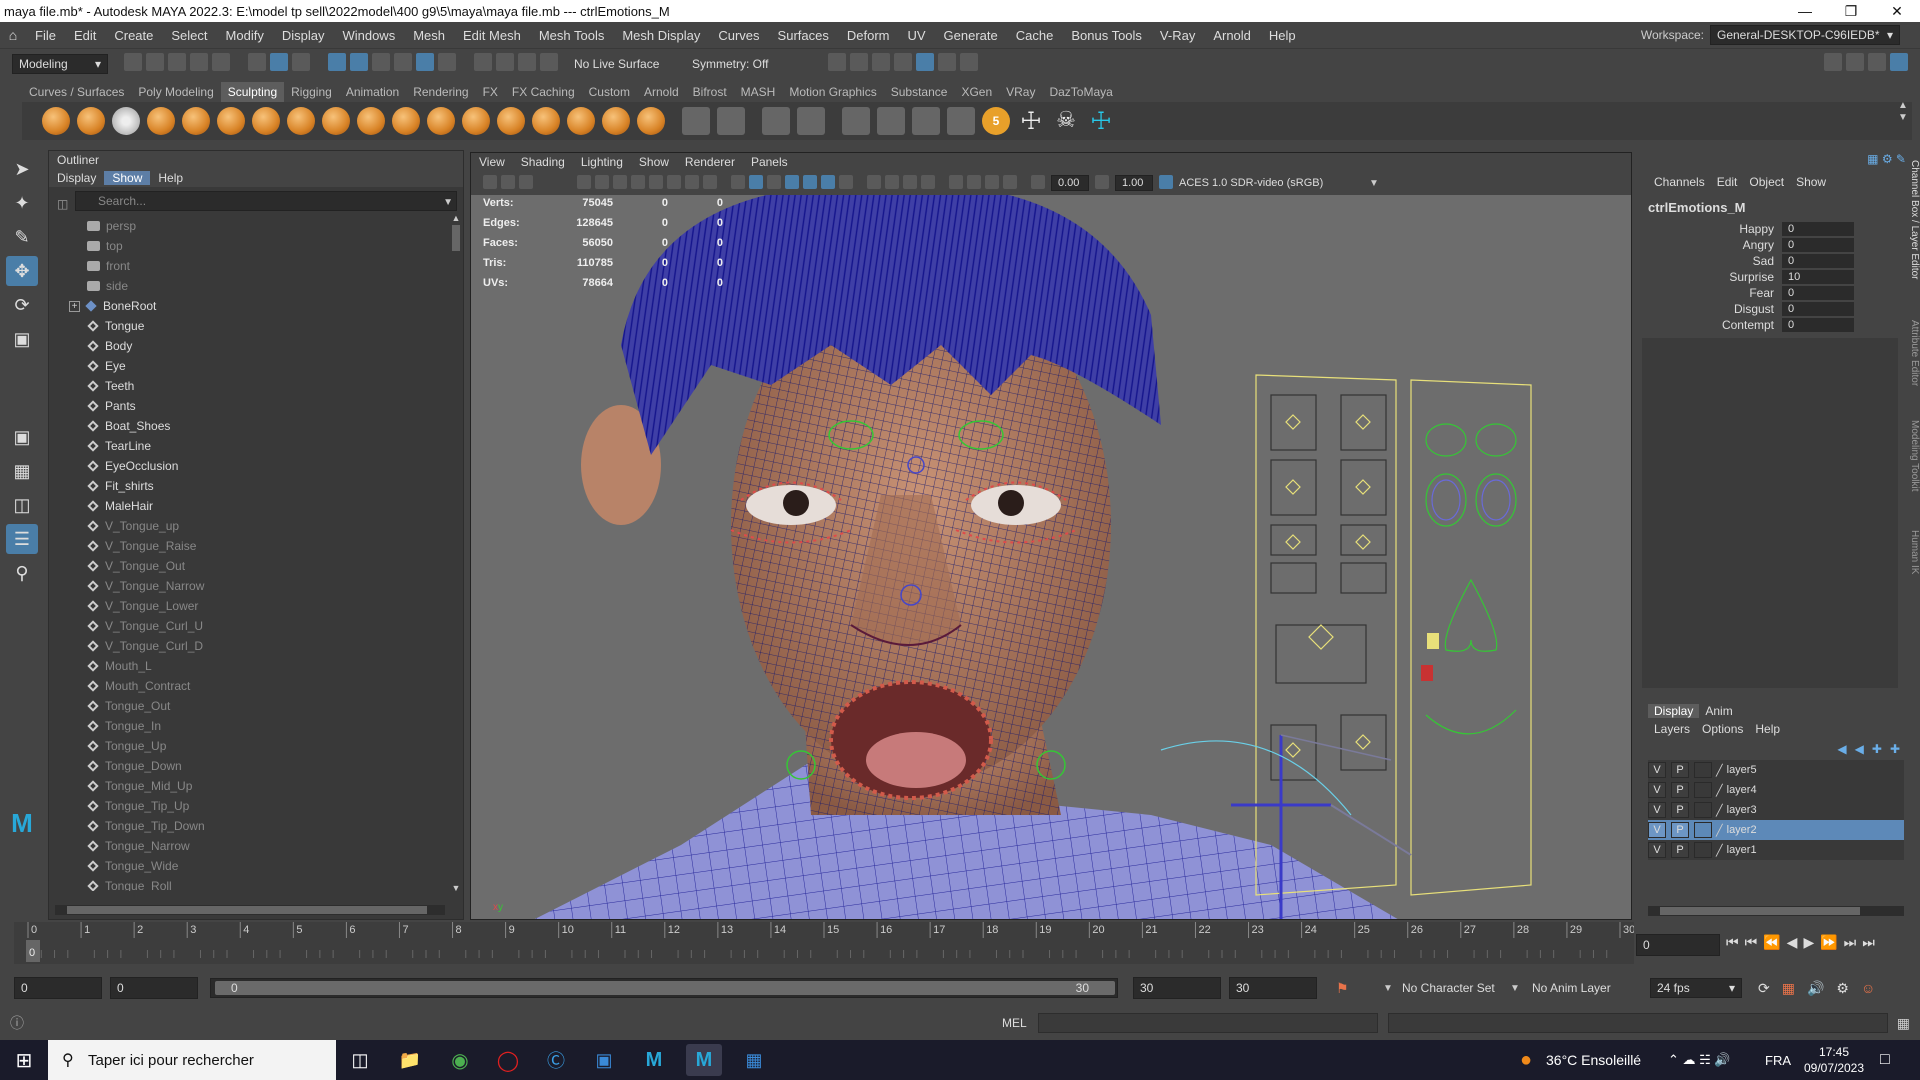 The width and height of the screenshot is (1920, 1080). What do you see at coordinates (196, 121) in the screenshot?
I see `pinch-brush-icon` at bounding box center [196, 121].